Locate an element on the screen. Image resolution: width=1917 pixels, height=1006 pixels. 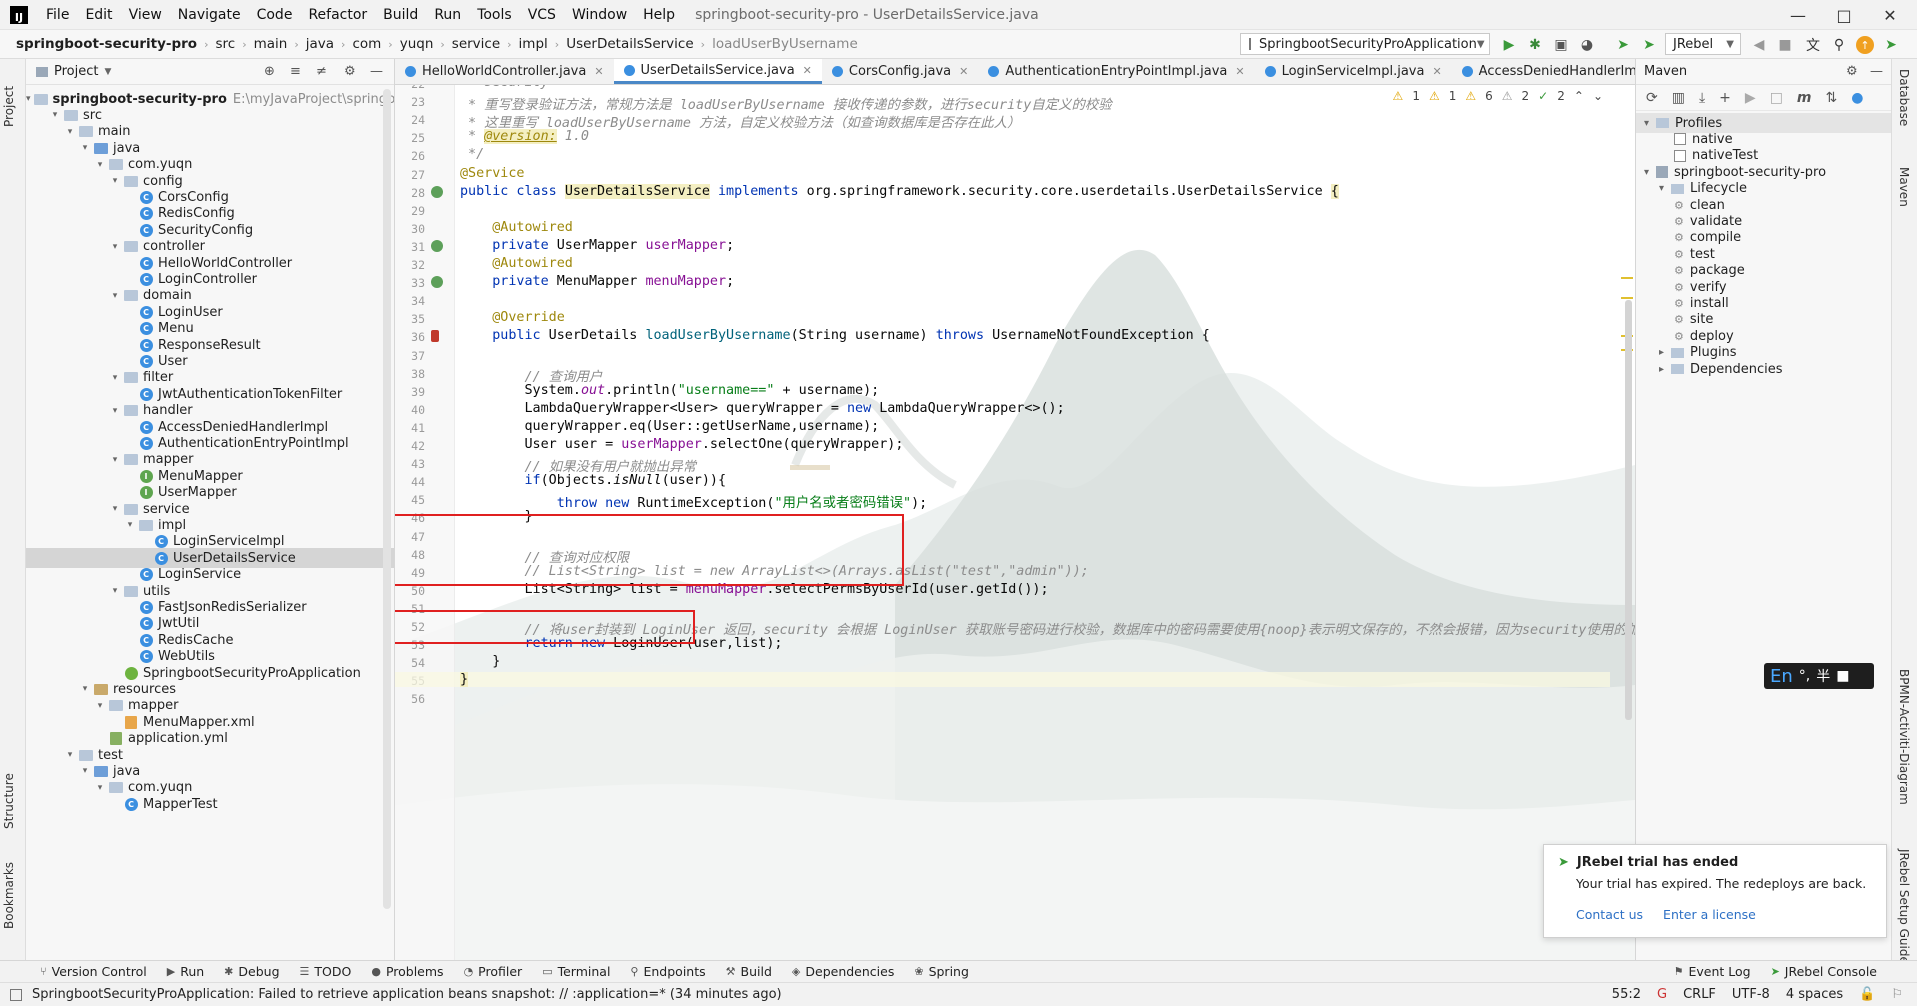
tab-authenticationentrypointimpl: AuthenticationEntryPointImpl.java ✕ is located at coordinates (1116, 71).